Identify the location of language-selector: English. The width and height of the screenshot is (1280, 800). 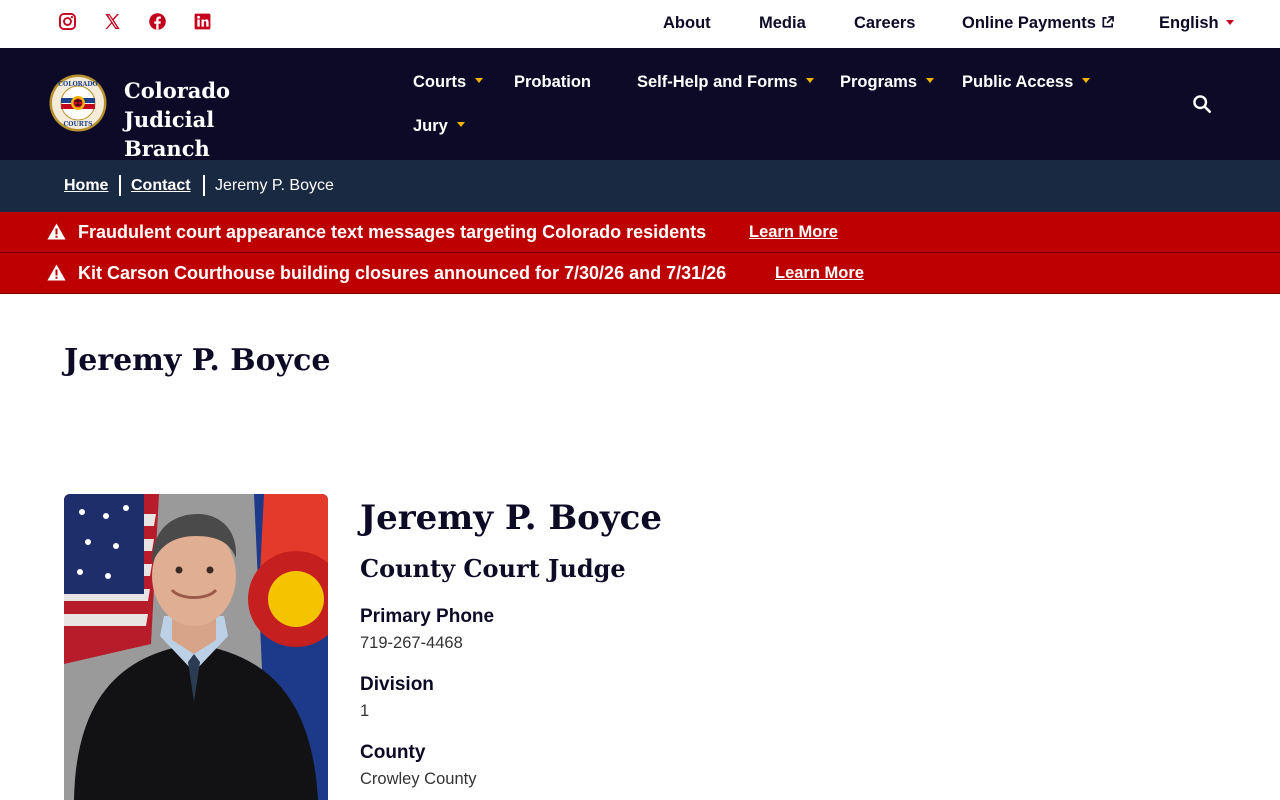
(1196, 23).